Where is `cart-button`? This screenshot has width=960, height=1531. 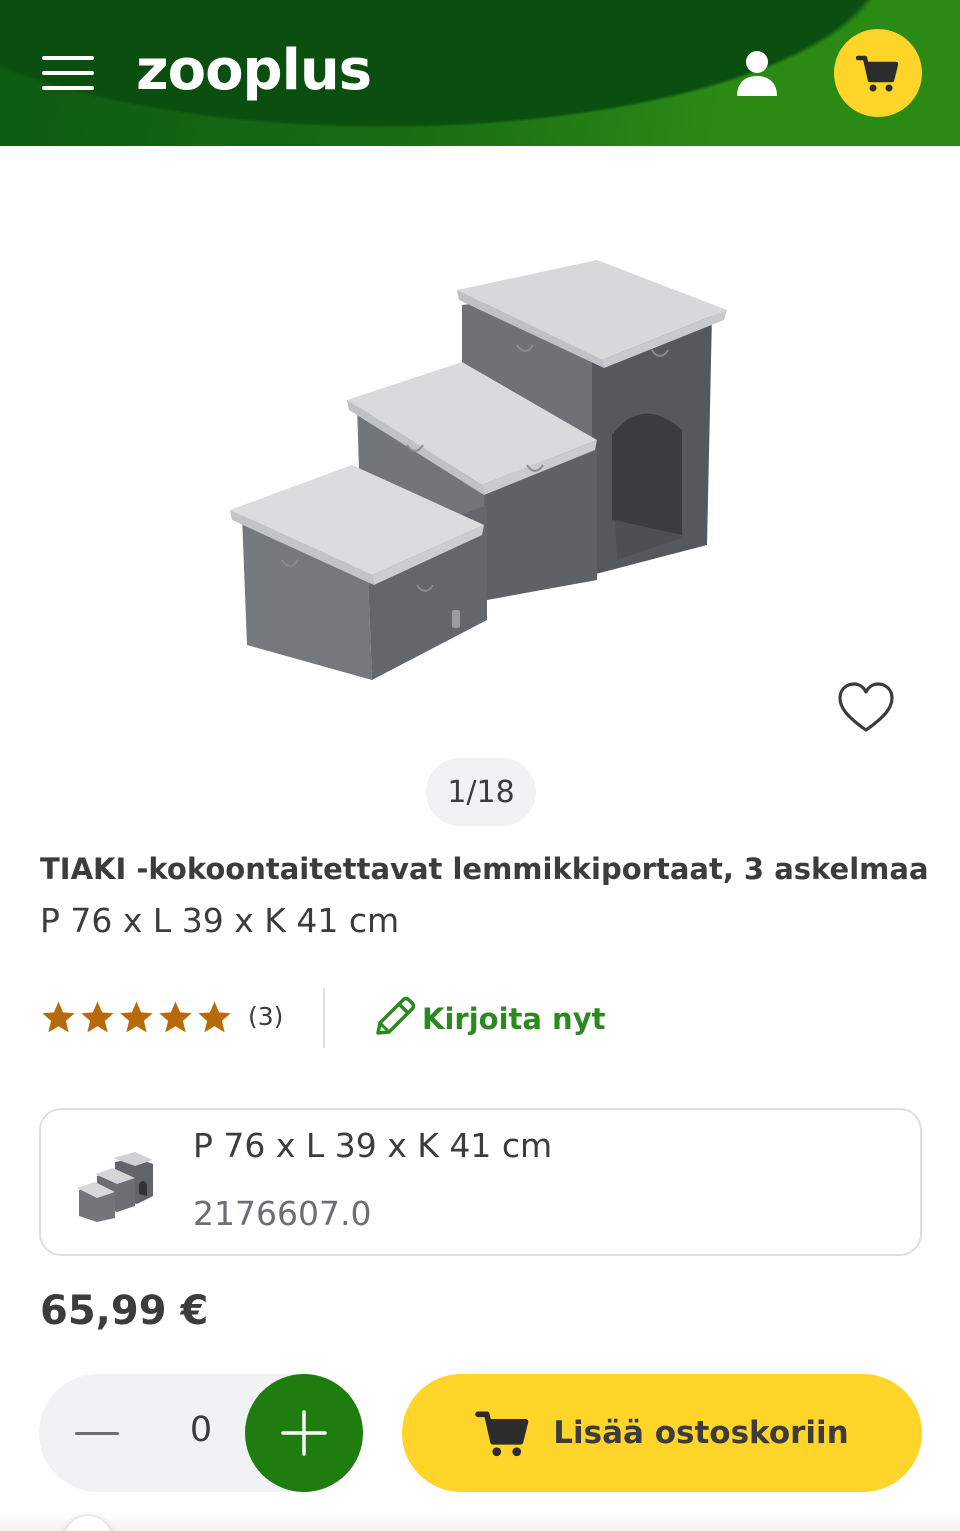 cart-button is located at coordinates (878, 73).